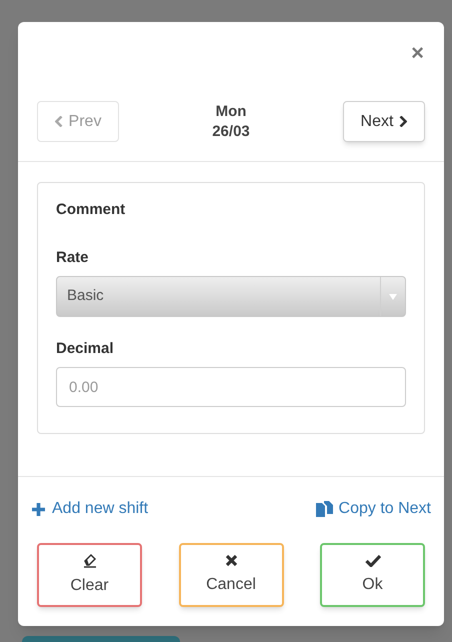 This screenshot has width=452, height=642. What do you see at coordinates (372, 560) in the screenshot?
I see `checkmark-icon` at bounding box center [372, 560].